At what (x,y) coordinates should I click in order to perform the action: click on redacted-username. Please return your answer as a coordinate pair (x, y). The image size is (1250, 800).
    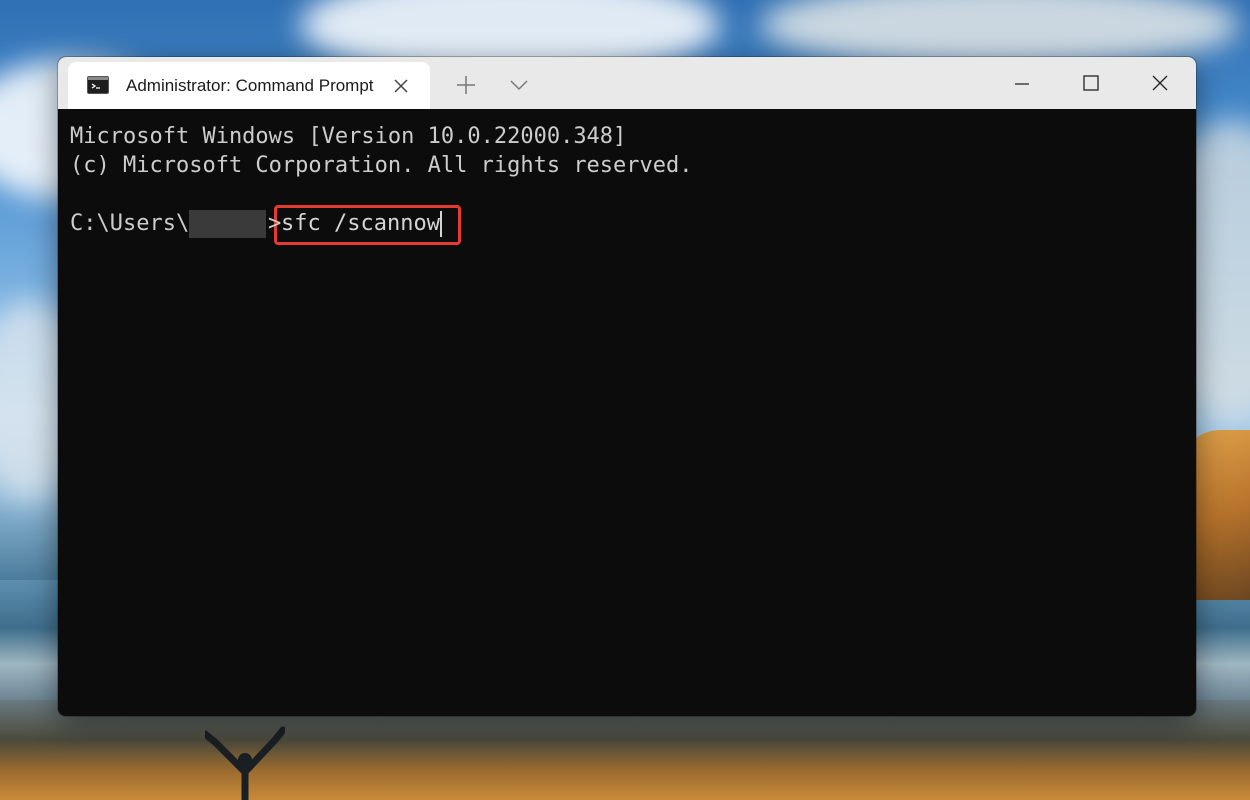
    Looking at the image, I should click on (228, 224).